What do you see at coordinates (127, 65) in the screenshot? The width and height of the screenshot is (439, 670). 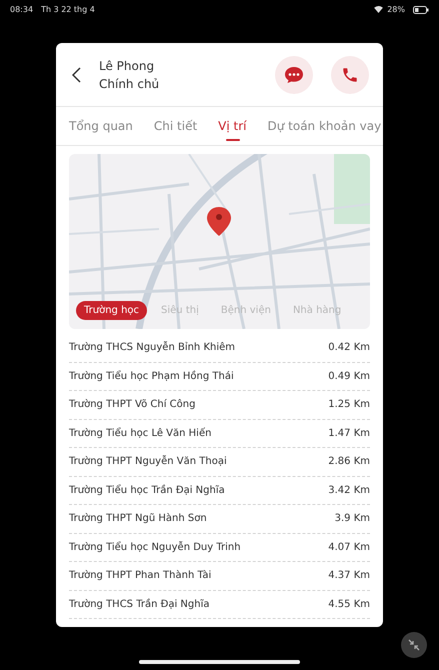 I see `contact-name: Lê Phong` at bounding box center [127, 65].